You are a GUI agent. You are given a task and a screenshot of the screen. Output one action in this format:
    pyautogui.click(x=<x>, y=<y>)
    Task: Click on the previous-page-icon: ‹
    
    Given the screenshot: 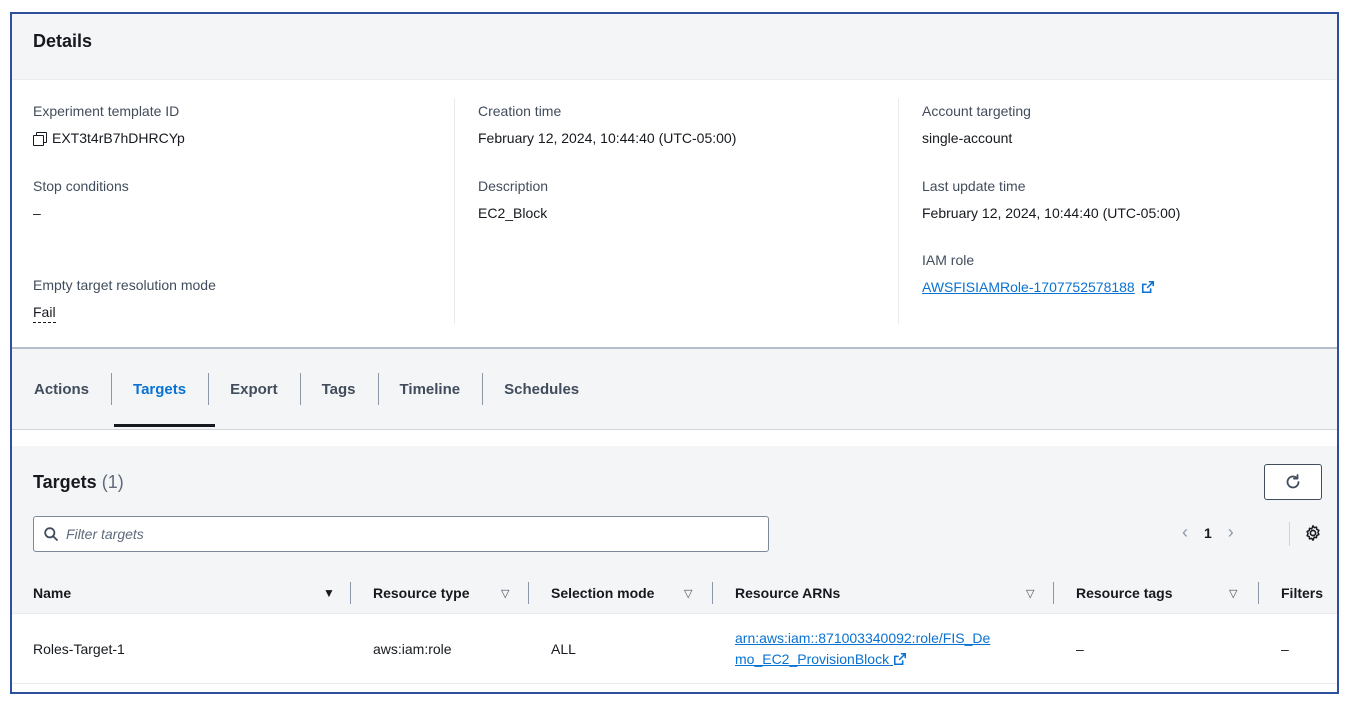 What is the action you would take?
    pyautogui.click(x=1185, y=532)
    